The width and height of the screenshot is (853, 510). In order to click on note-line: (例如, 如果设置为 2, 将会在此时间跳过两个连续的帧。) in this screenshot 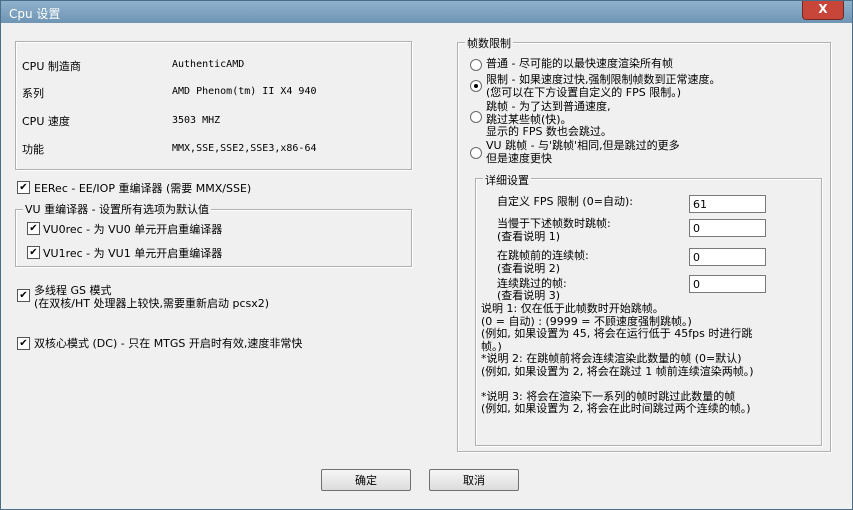, I will do `click(616, 408)`.